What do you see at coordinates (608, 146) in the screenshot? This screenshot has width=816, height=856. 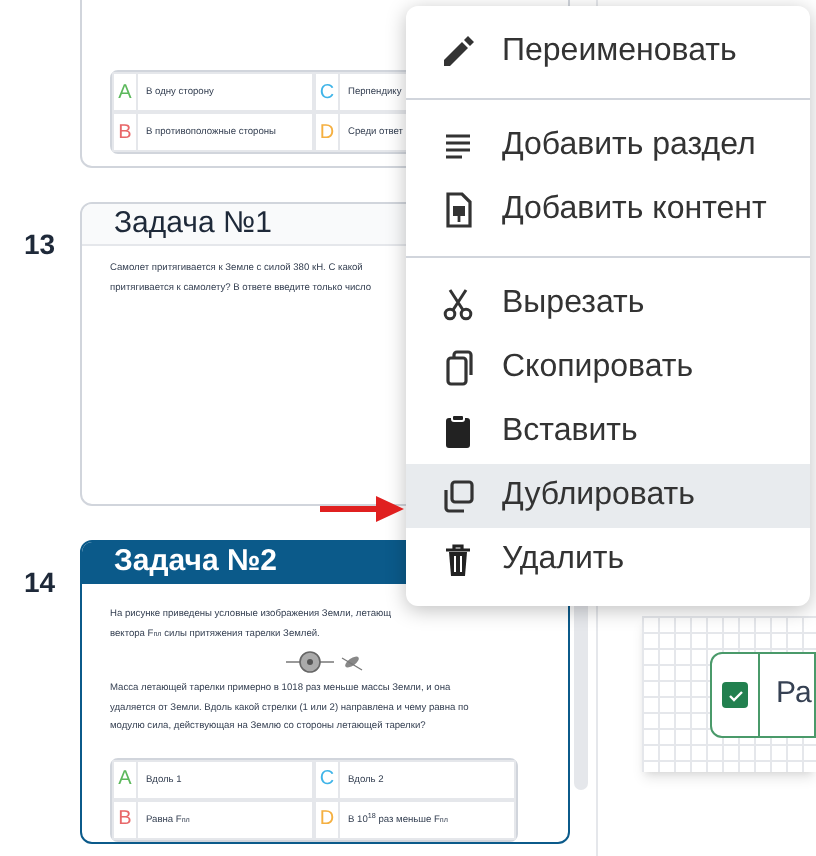 I see `menu-item: Добавить раздел` at bounding box center [608, 146].